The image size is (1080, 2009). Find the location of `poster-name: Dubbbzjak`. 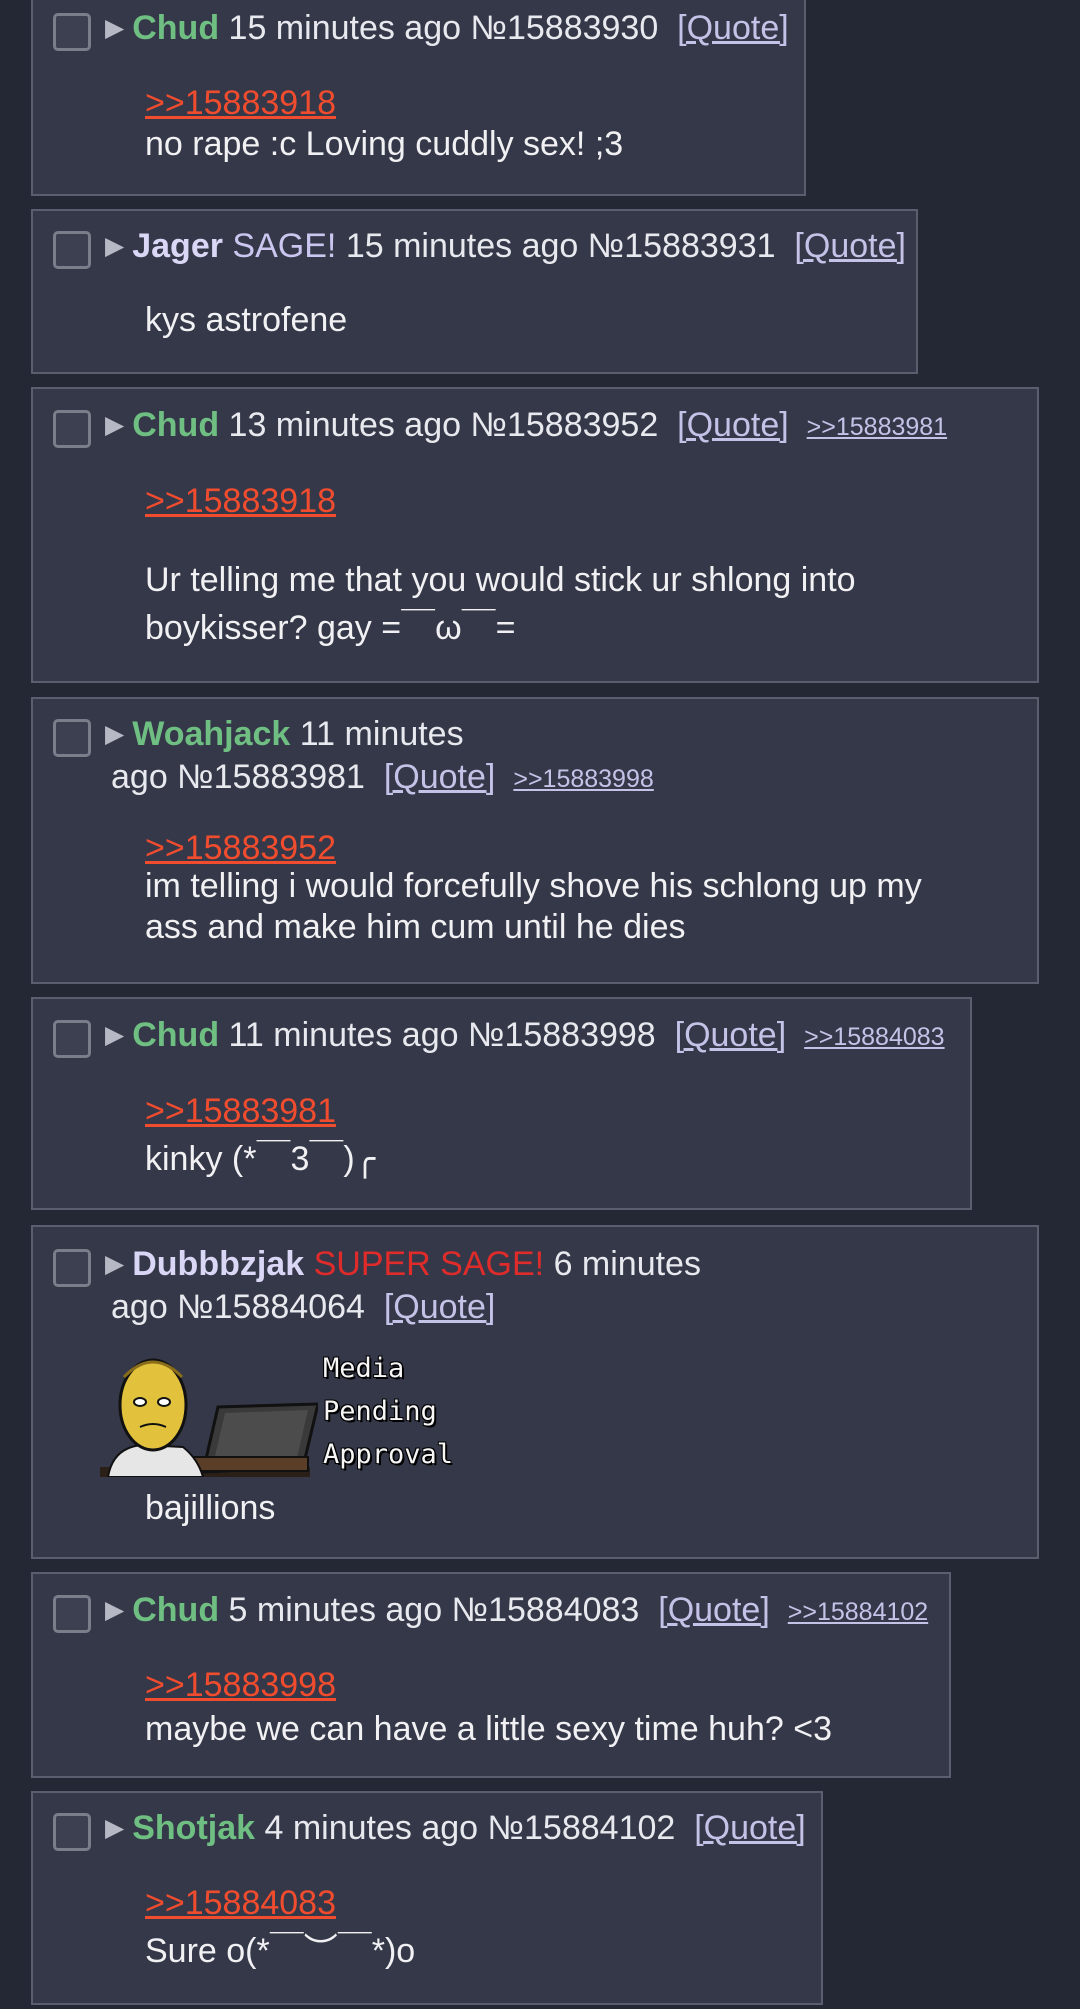

poster-name: Dubbbzjak is located at coordinates (218, 1264).